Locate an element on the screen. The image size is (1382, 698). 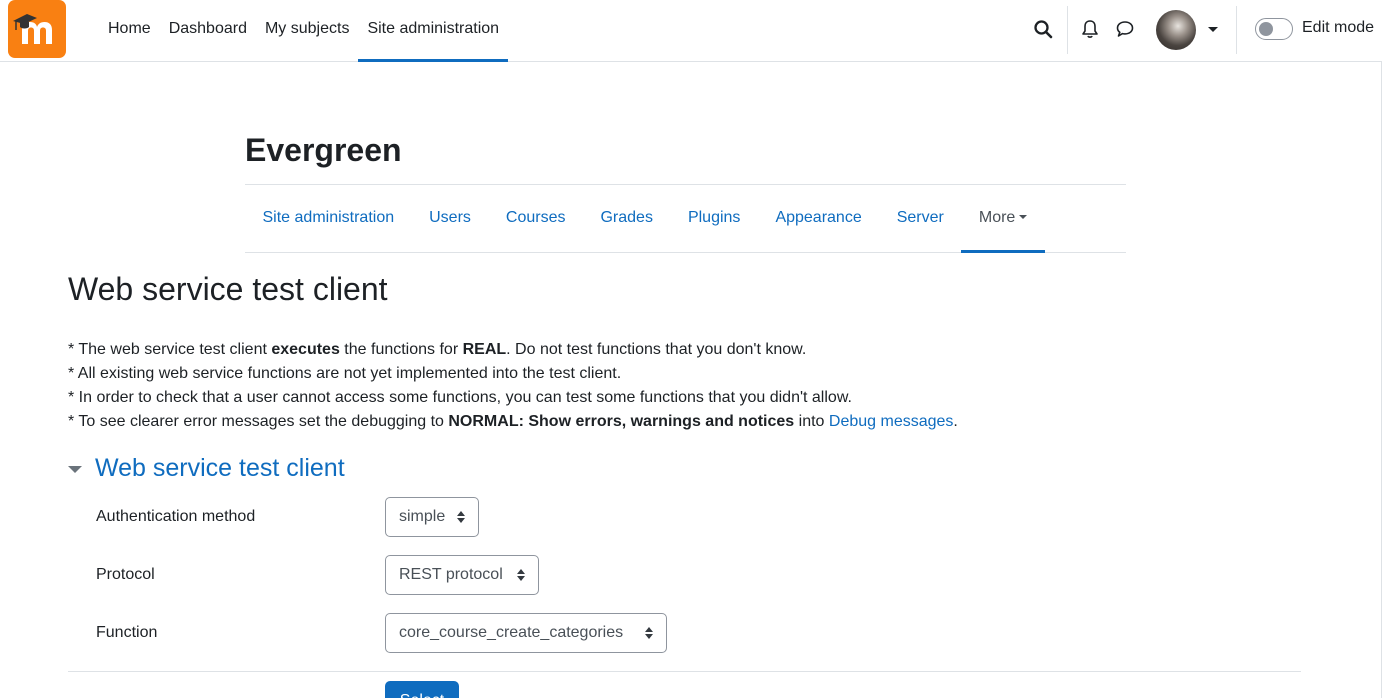
protocol-value: REST protocol is located at coordinates (451, 574).